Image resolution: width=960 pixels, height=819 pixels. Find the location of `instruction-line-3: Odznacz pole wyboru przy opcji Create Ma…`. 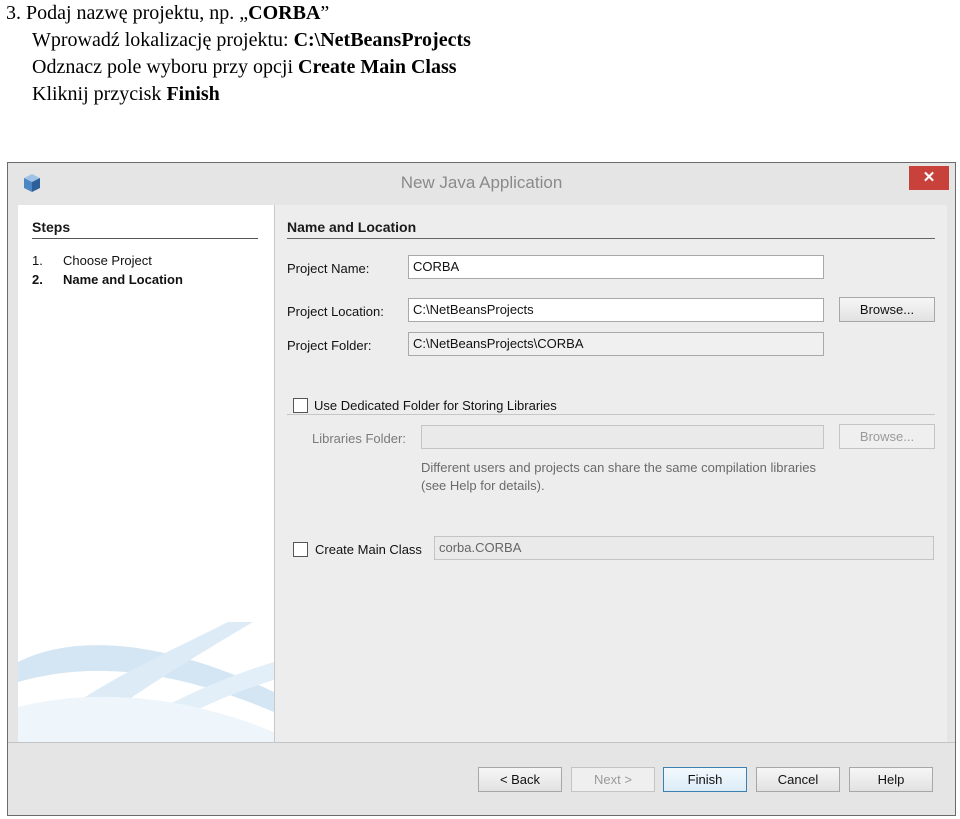

instruction-line-3: Odznacz pole wyboru przy opcji Create Ma… is located at coordinates (238, 67).